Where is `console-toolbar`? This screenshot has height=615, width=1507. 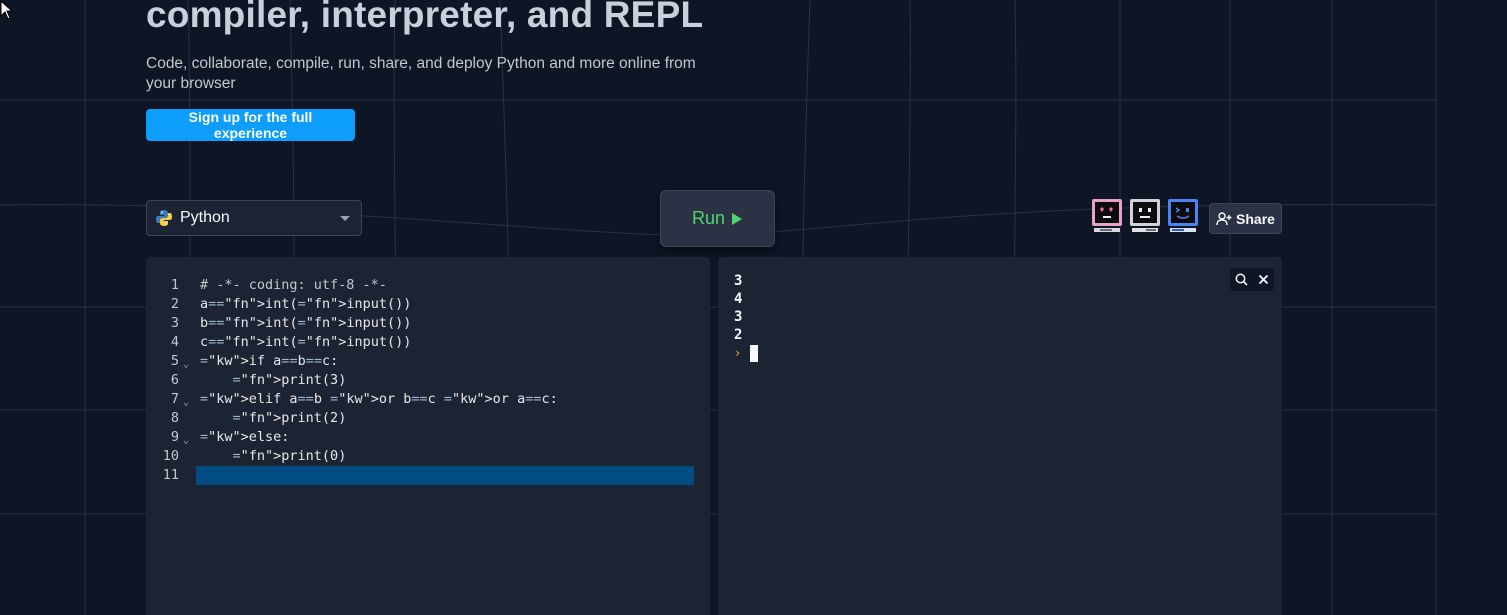 console-toolbar is located at coordinates (1252, 279).